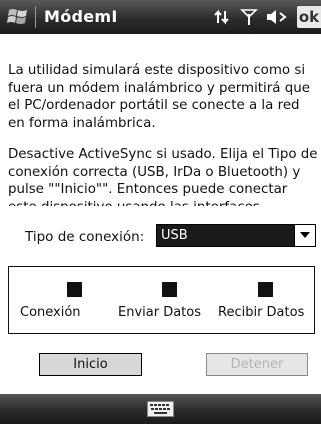 The height and width of the screenshot is (424, 321). What do you see at coordinates (277, 17) in the screenshot?
I see `volume-icon` at bounding box center [277, 17].